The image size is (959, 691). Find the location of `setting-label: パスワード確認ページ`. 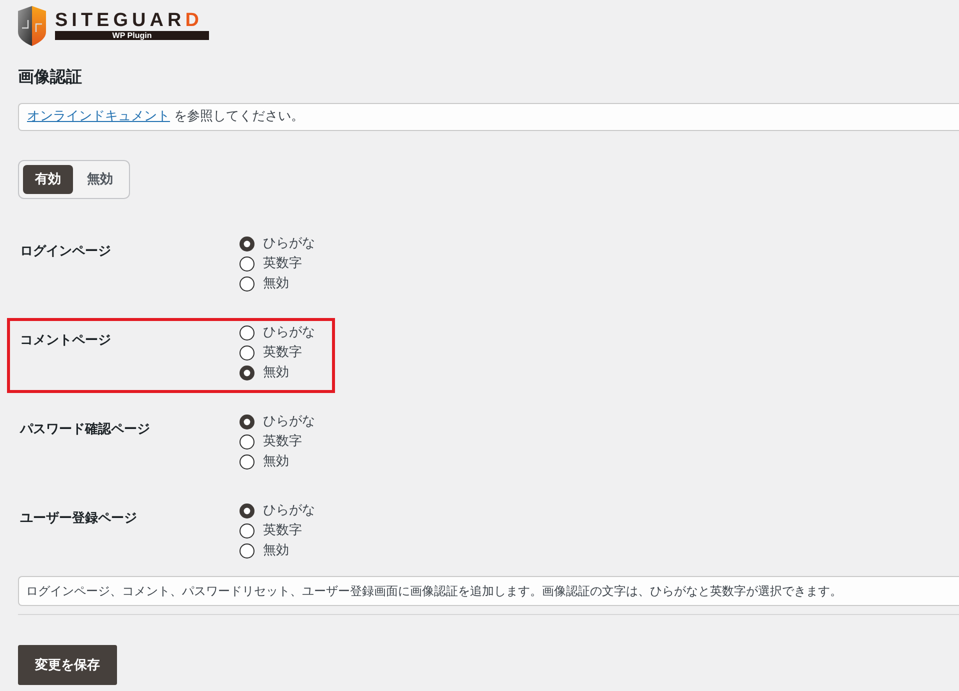

setting-label: パスワード確認ページ is located at coordinates (85, 430).